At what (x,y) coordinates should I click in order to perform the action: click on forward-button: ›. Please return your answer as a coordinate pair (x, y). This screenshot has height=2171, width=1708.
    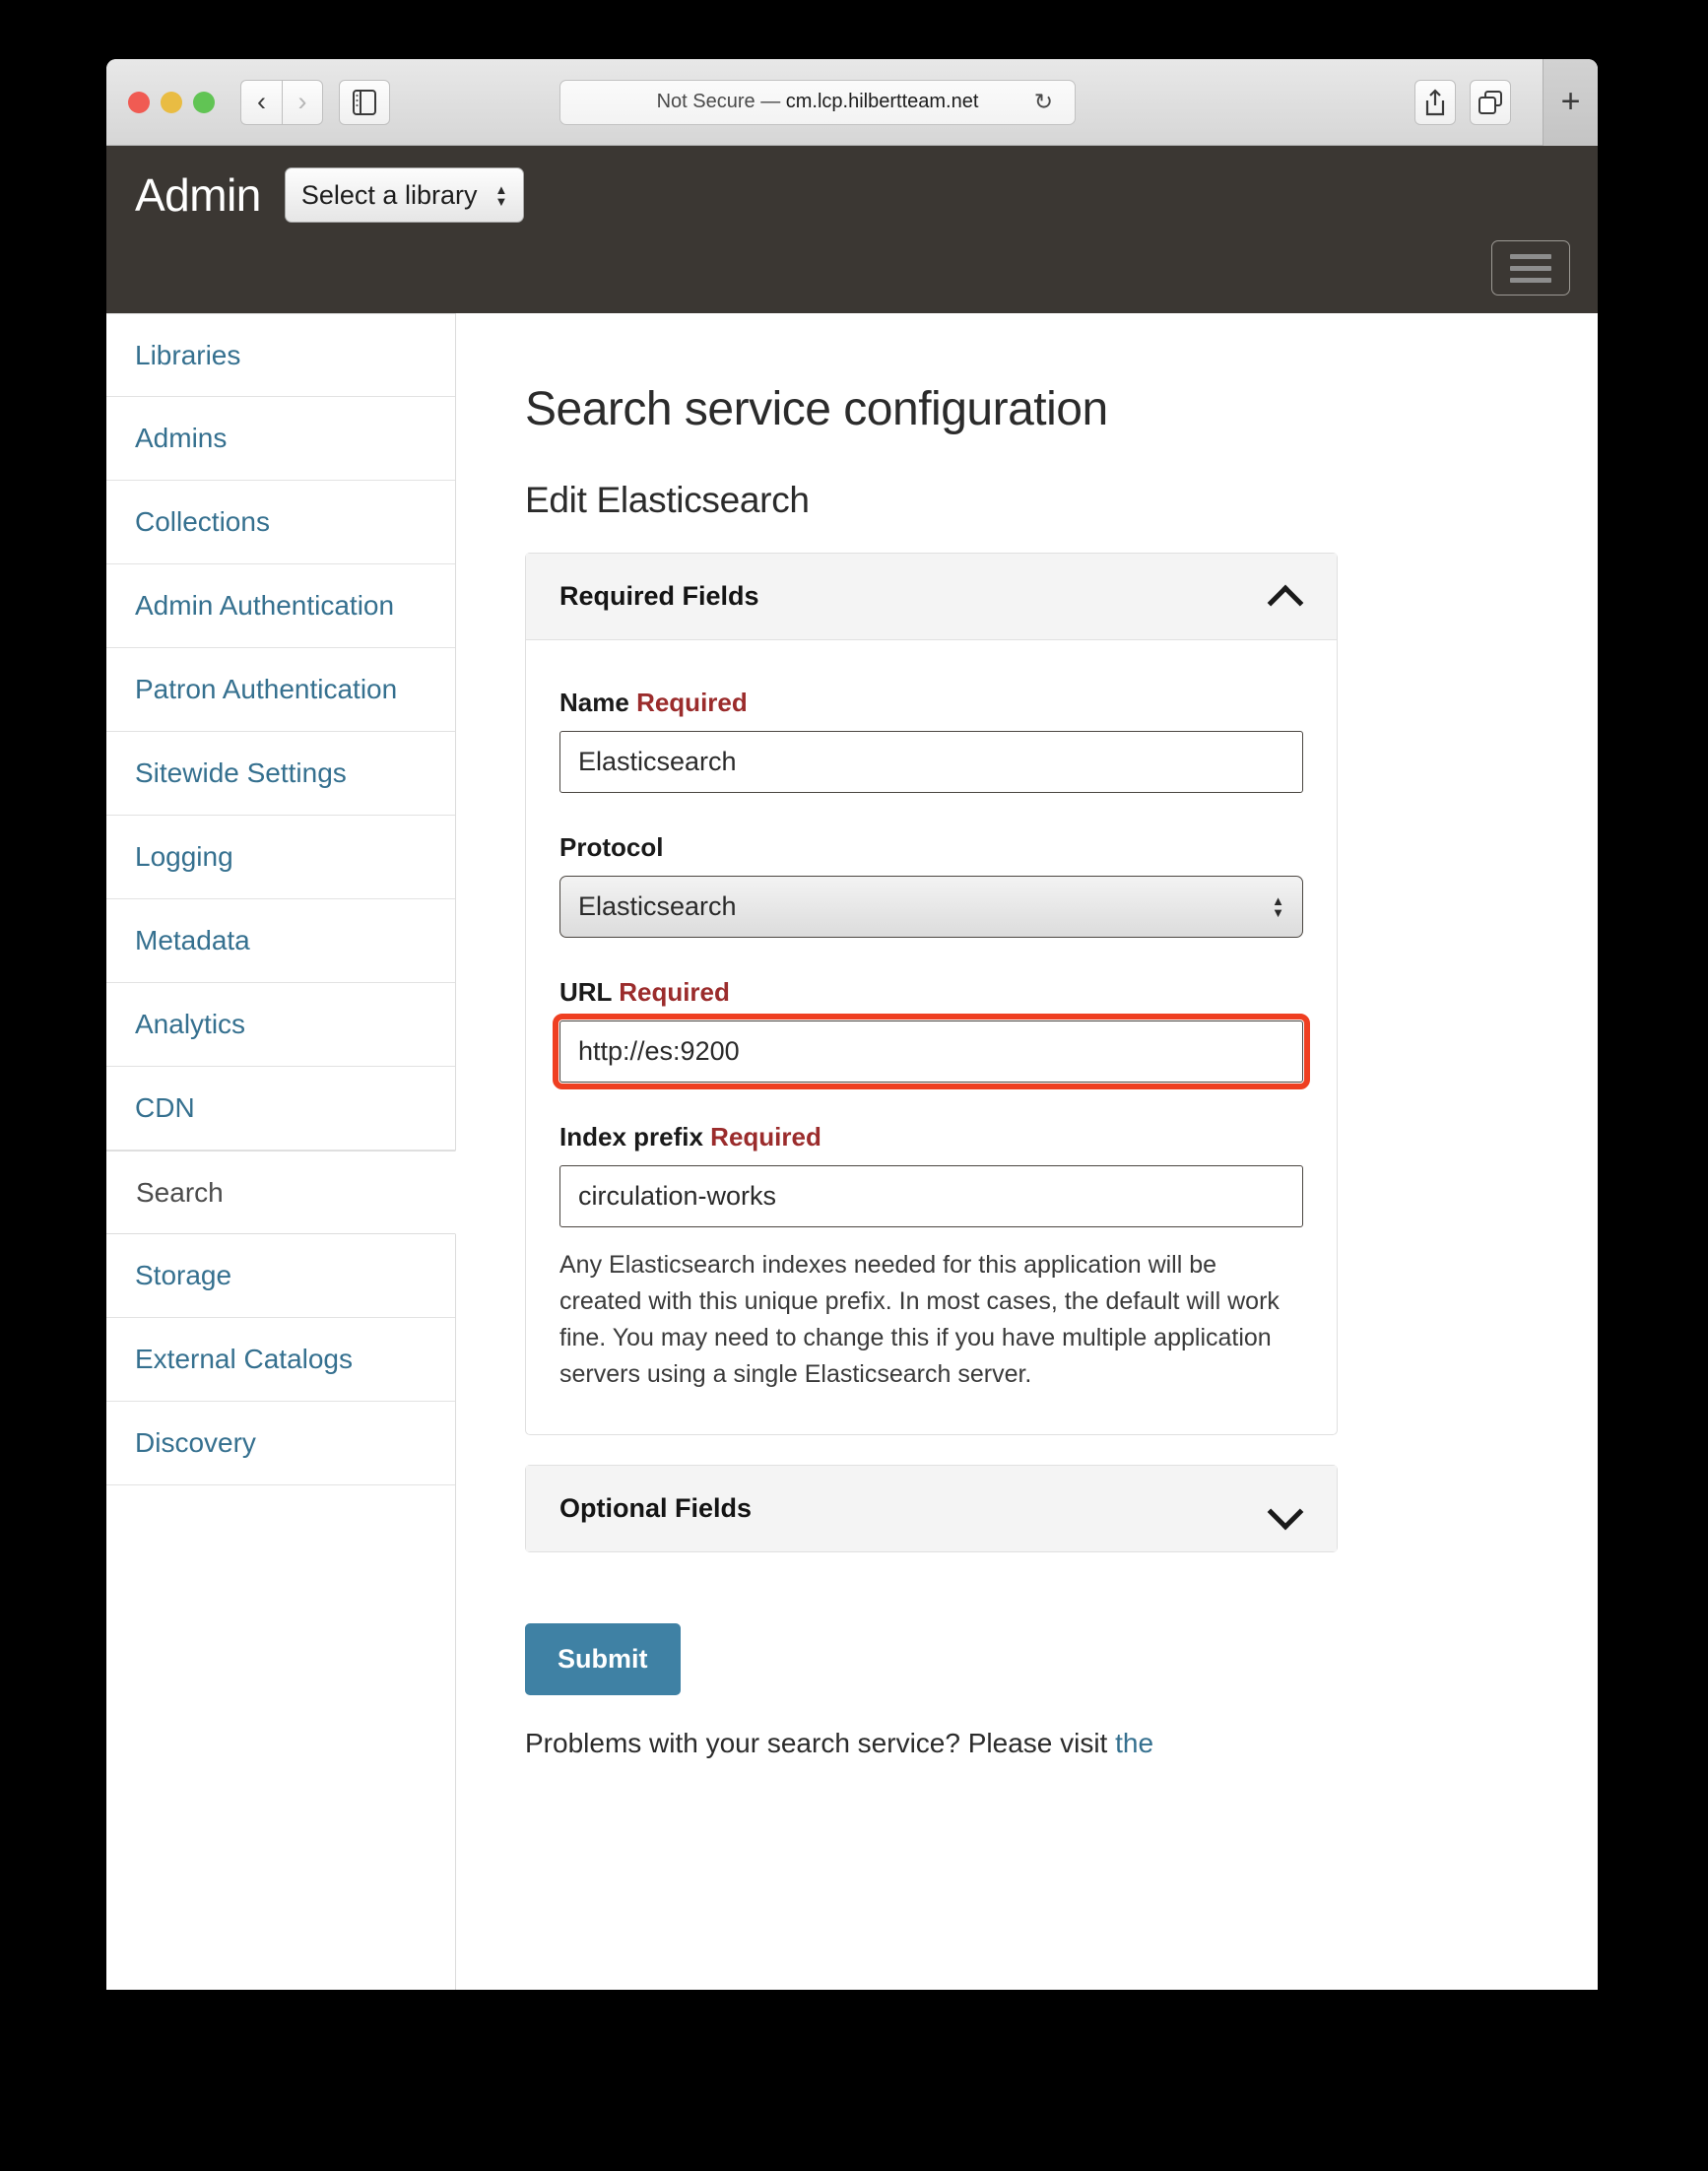
    Looking at the image, I should click on (302, 102).